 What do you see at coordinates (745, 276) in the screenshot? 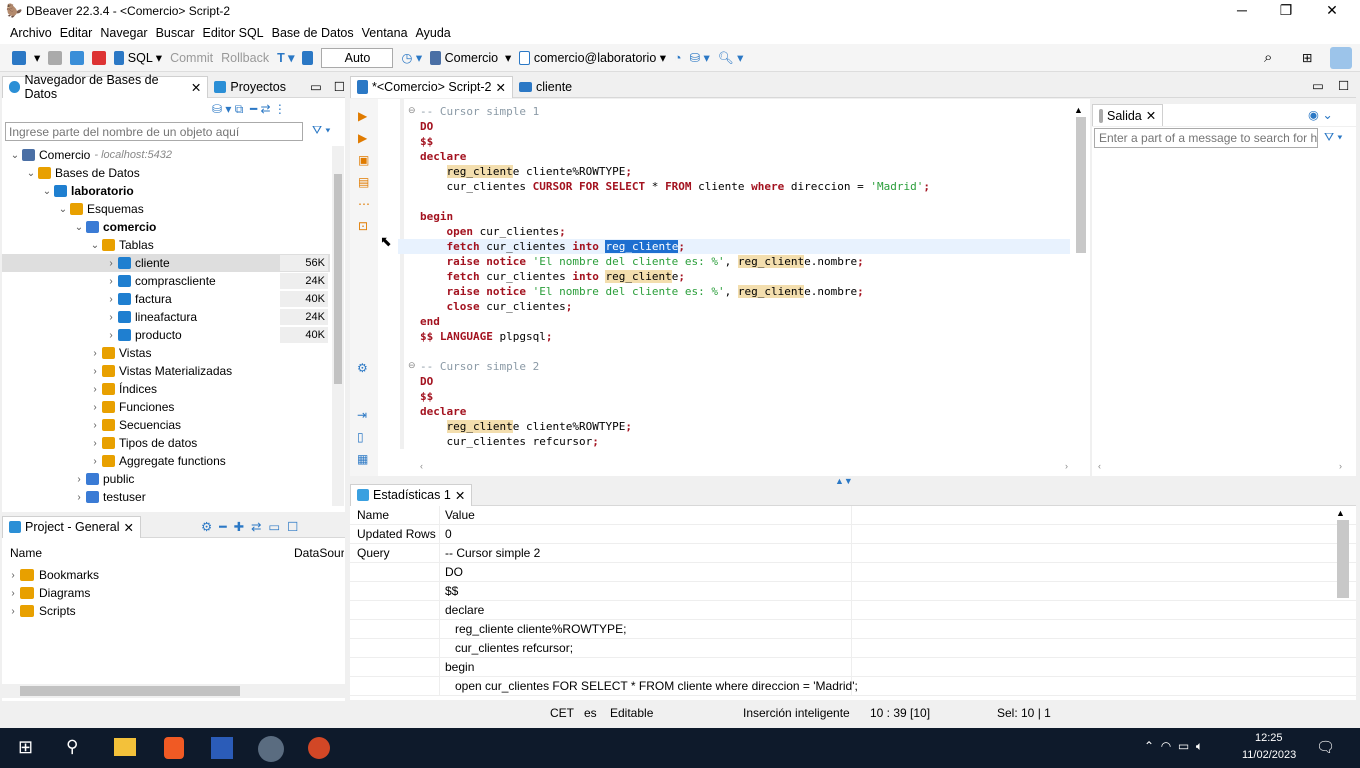
I see `code-line: fetch cur_clientes into reg_cliente;` at bounding box center [745, 276].